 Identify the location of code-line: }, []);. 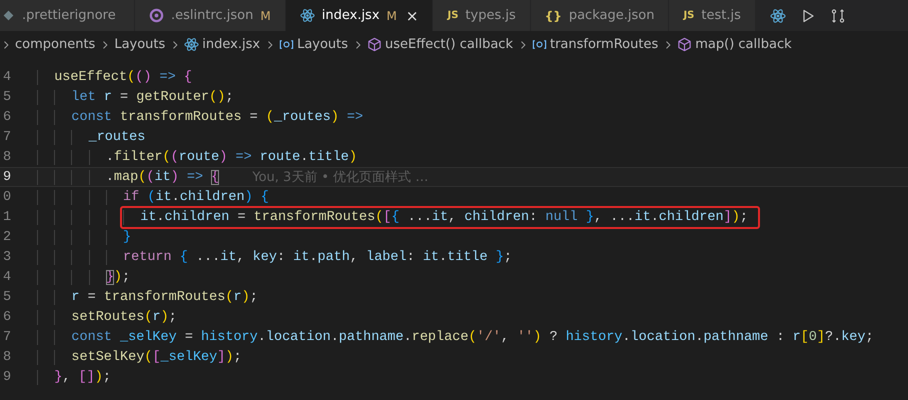
(74, 377).